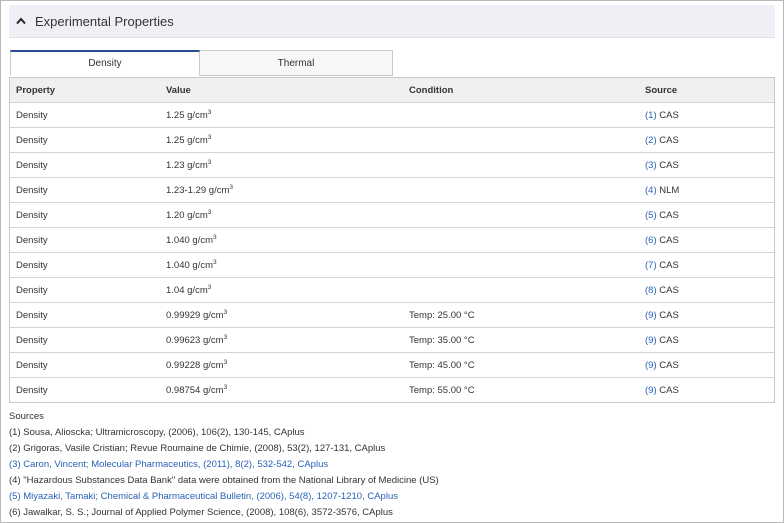 The image size is (784, 523). Describe the element at coordinates (281, 90) in the screenshot. I see `column-header-value: Value` at that location.